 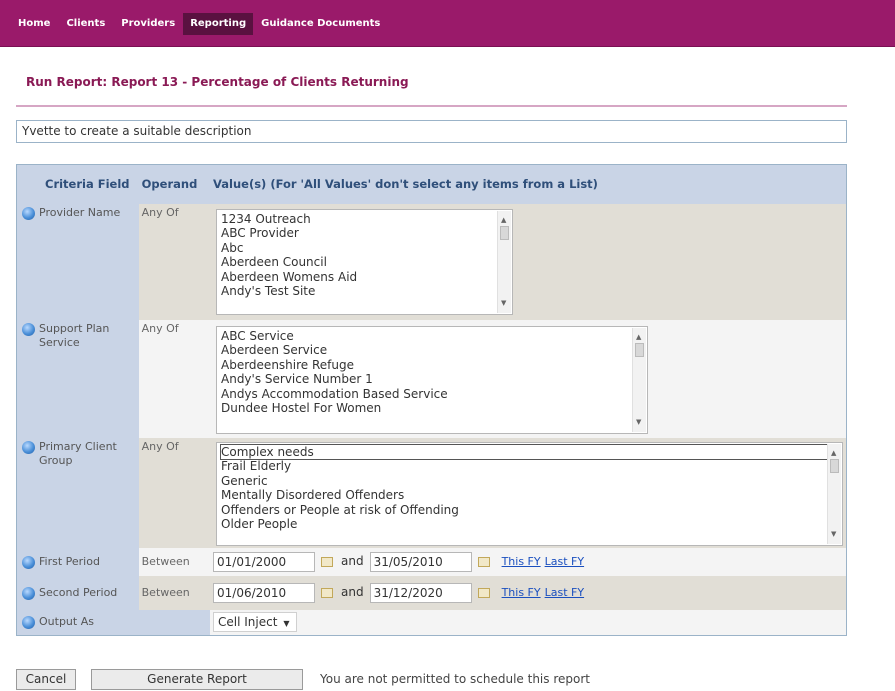 What do you see at coordinates (420, 592) in the screenshot?
I see `second-period-to-date: 31/12/2020` at bounding box center [420, 592].